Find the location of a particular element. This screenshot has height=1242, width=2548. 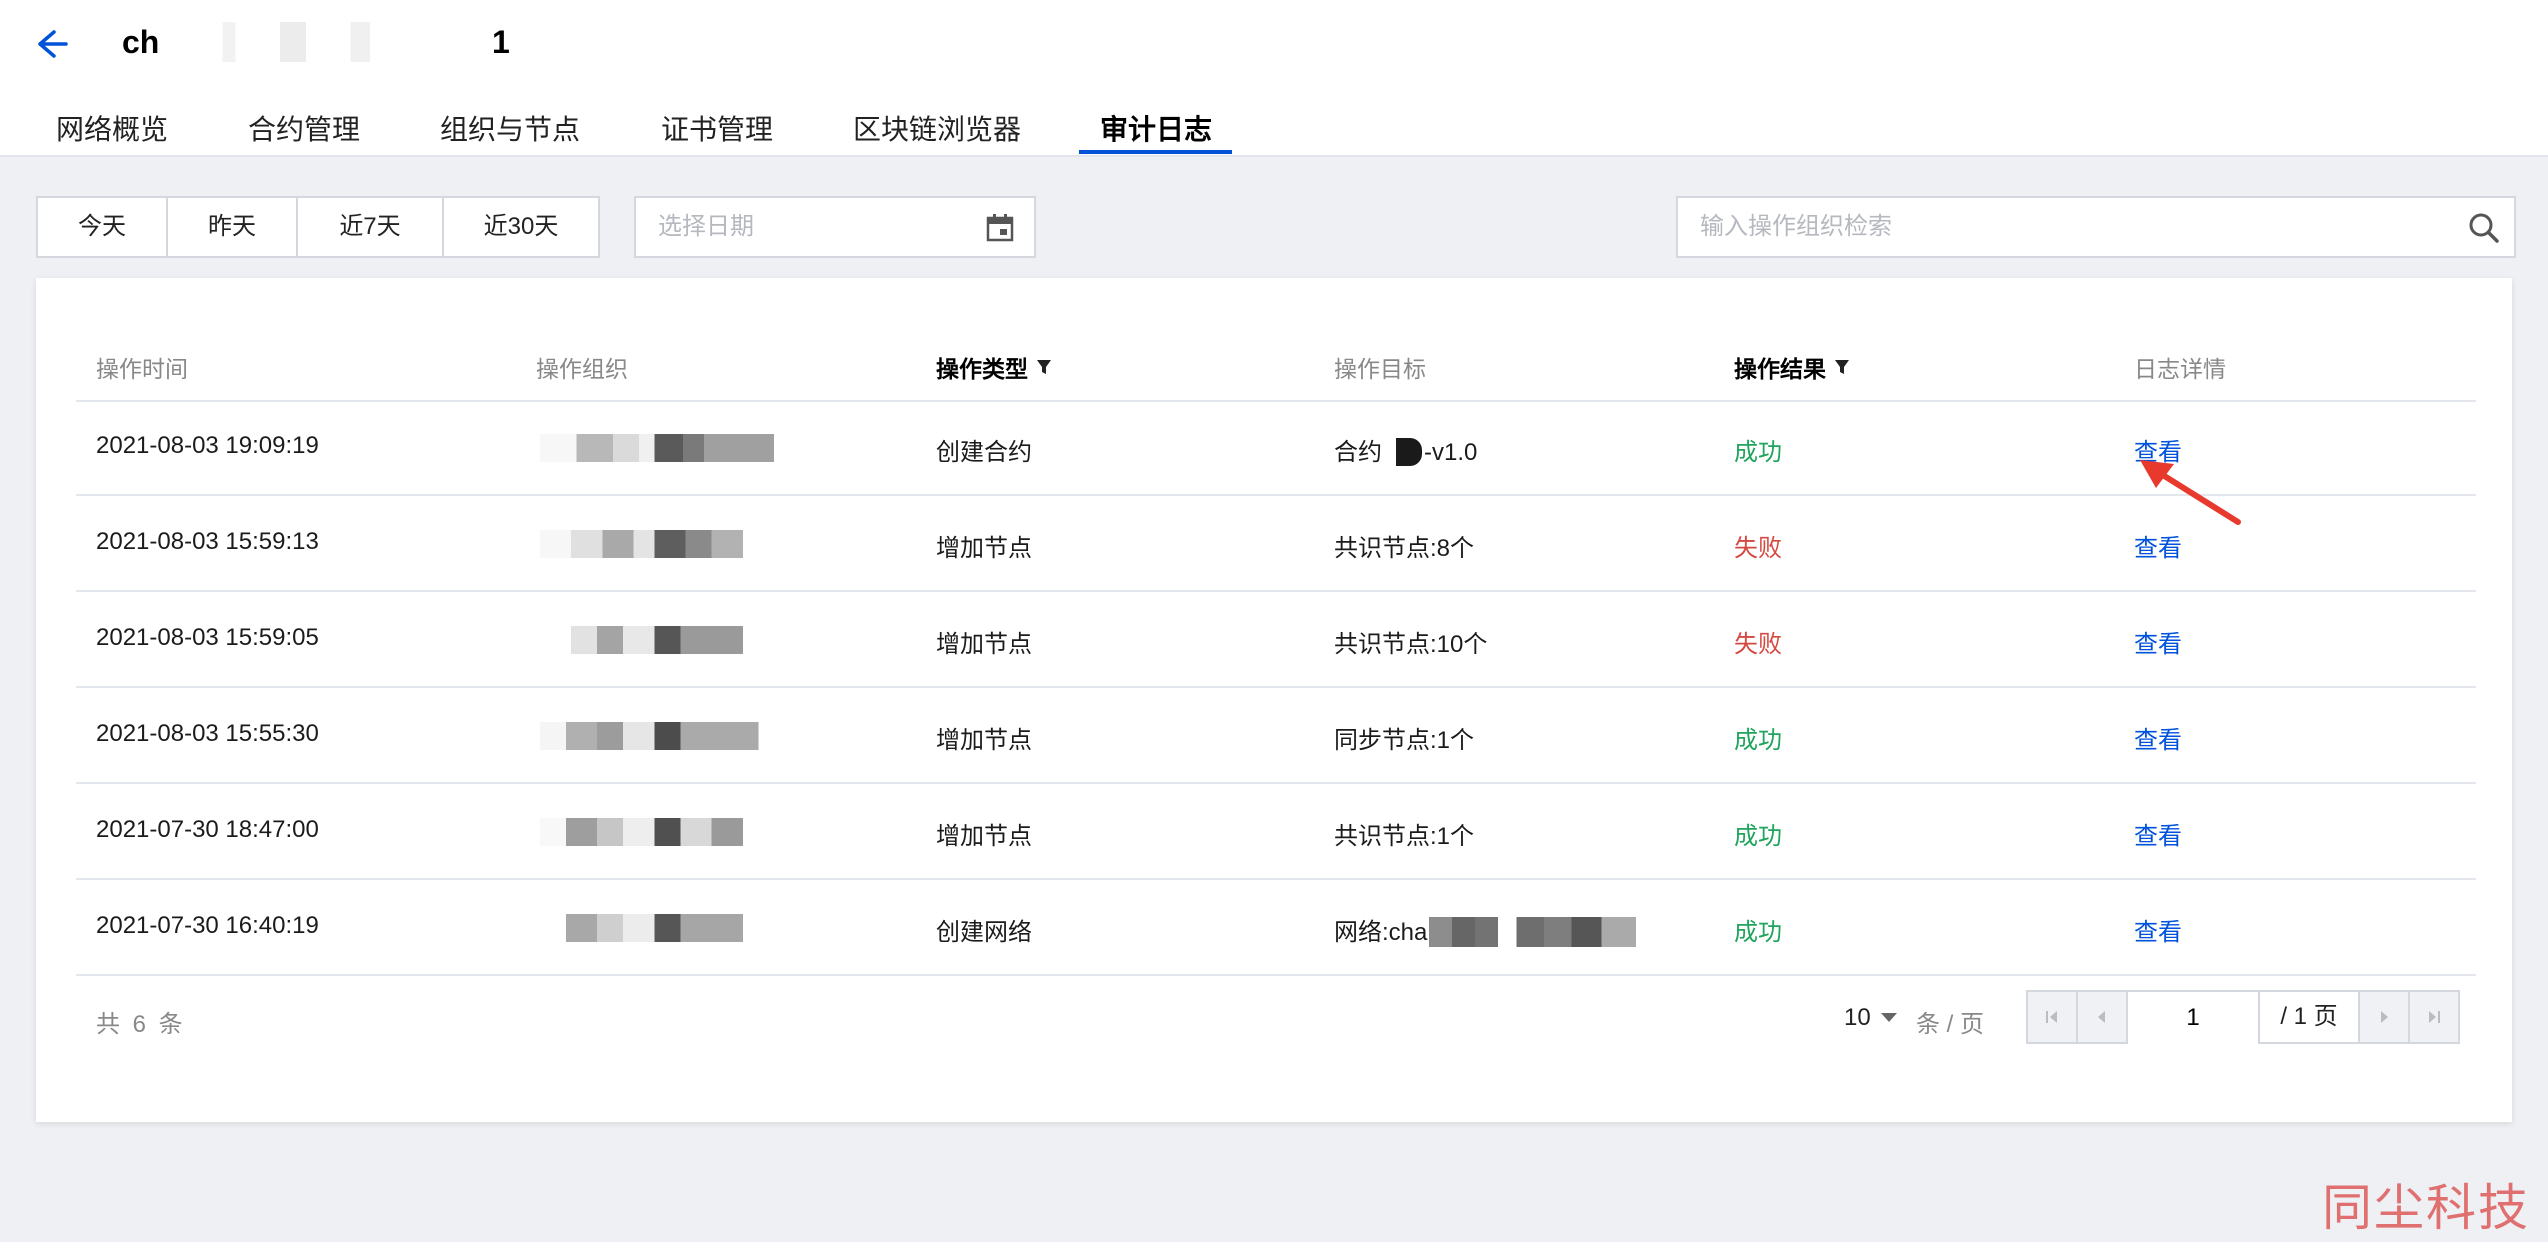

first-page-icon is located at coordinates (2051, 1017).